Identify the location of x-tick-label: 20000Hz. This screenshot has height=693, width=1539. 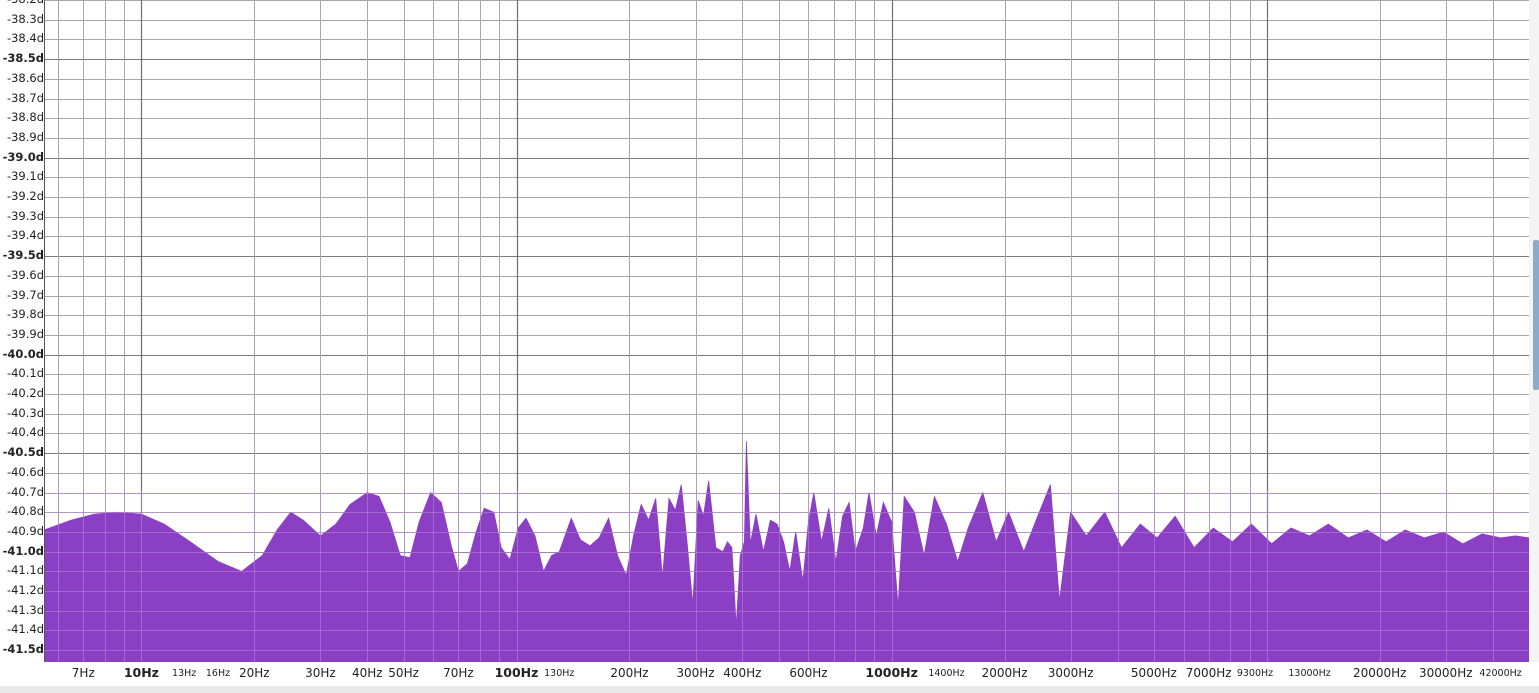
(1379, 673).